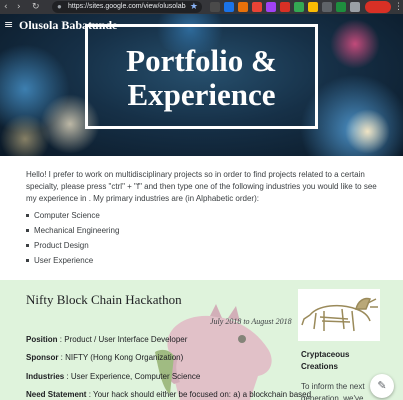 The height and width of the screenshot is (400, 403). What do you see at coordinates (72, 215) in the screenshot?
I see `list-item: Computer Science` at bounding box center [72, 215].